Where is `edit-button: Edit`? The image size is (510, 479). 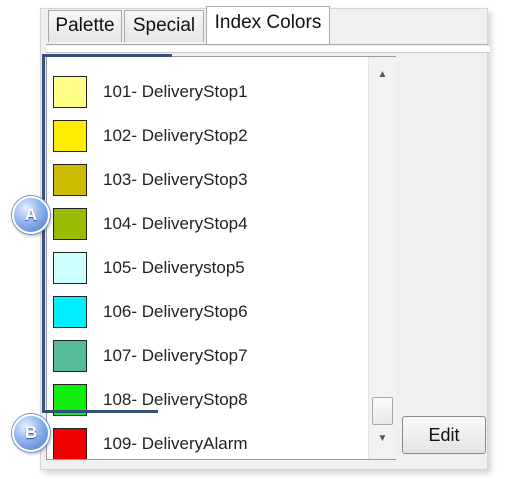 edit-button: Edit is located at coordinates (444, 435).